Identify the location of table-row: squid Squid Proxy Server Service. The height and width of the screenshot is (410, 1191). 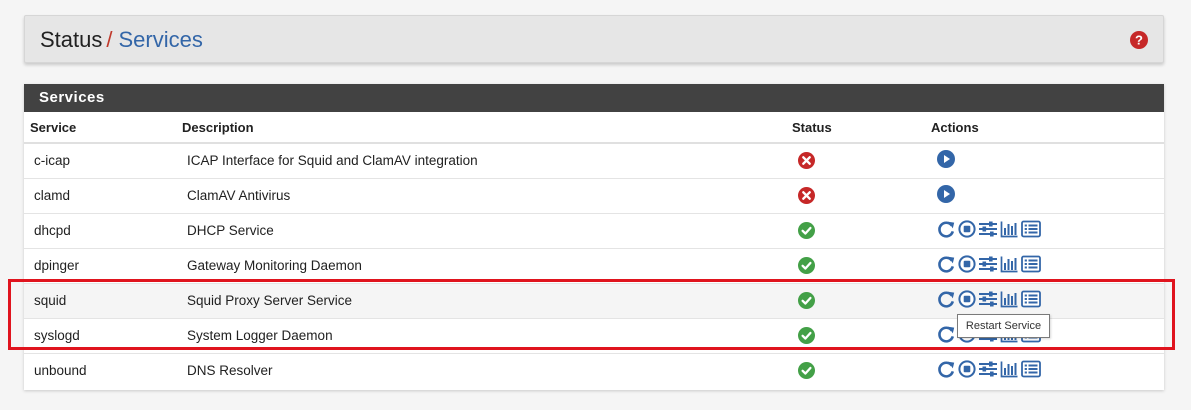
(594, 301).